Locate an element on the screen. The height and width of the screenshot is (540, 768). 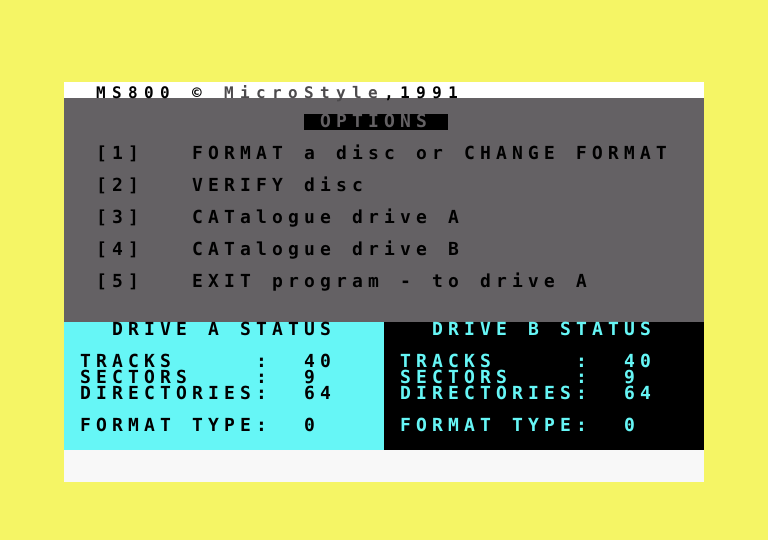
option-key: [5] is located at coordinates (144, 282).